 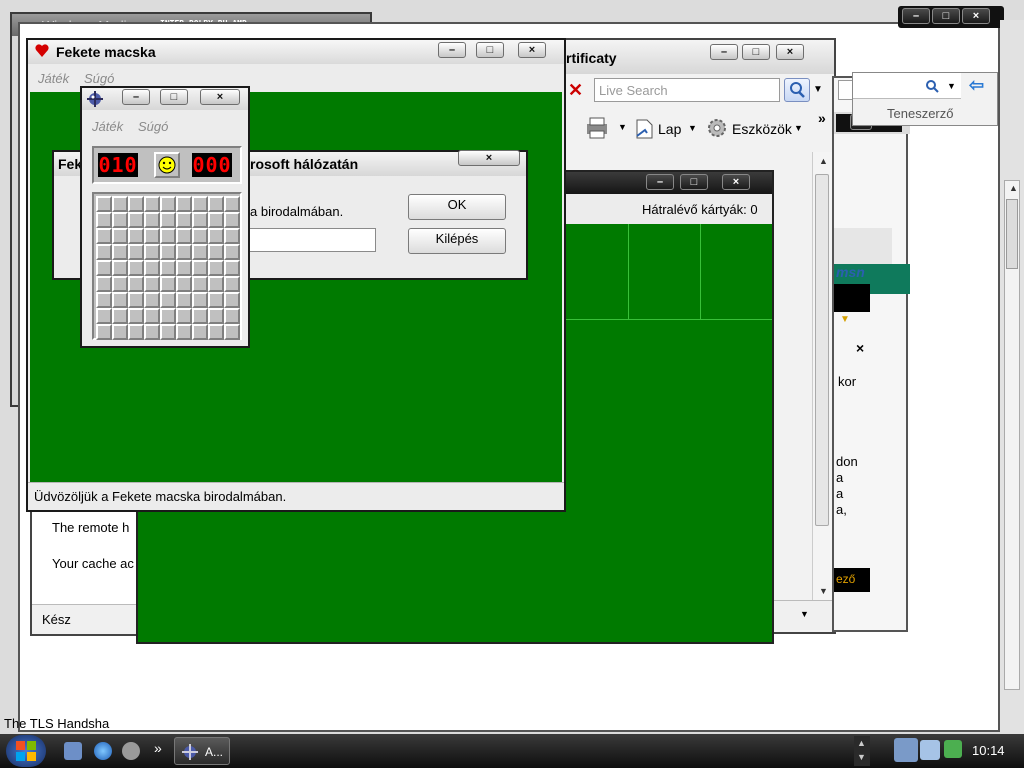 What do you see at coordinates (976, 16) in the screenshot?
I see `back-close-button: ×` at bounding box center [976, 16].